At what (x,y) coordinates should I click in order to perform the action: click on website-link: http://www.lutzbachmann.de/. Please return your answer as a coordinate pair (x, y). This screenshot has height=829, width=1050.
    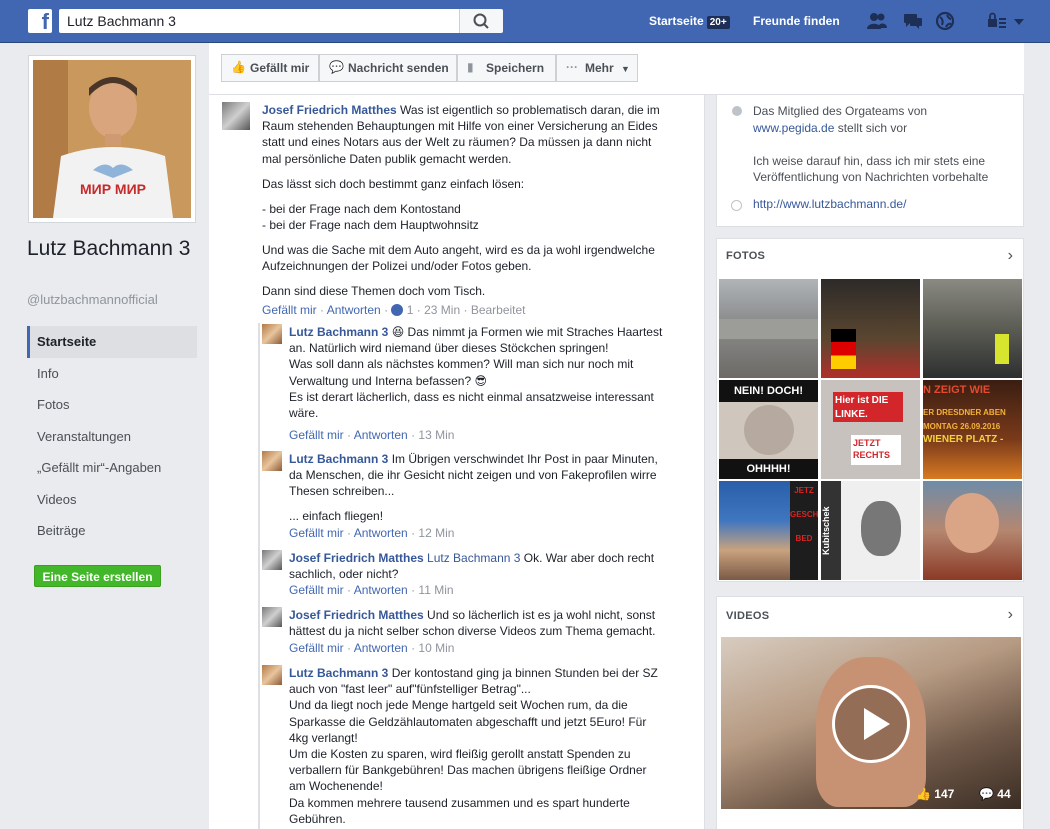
    Looking at the image, I should click on (829, 204).